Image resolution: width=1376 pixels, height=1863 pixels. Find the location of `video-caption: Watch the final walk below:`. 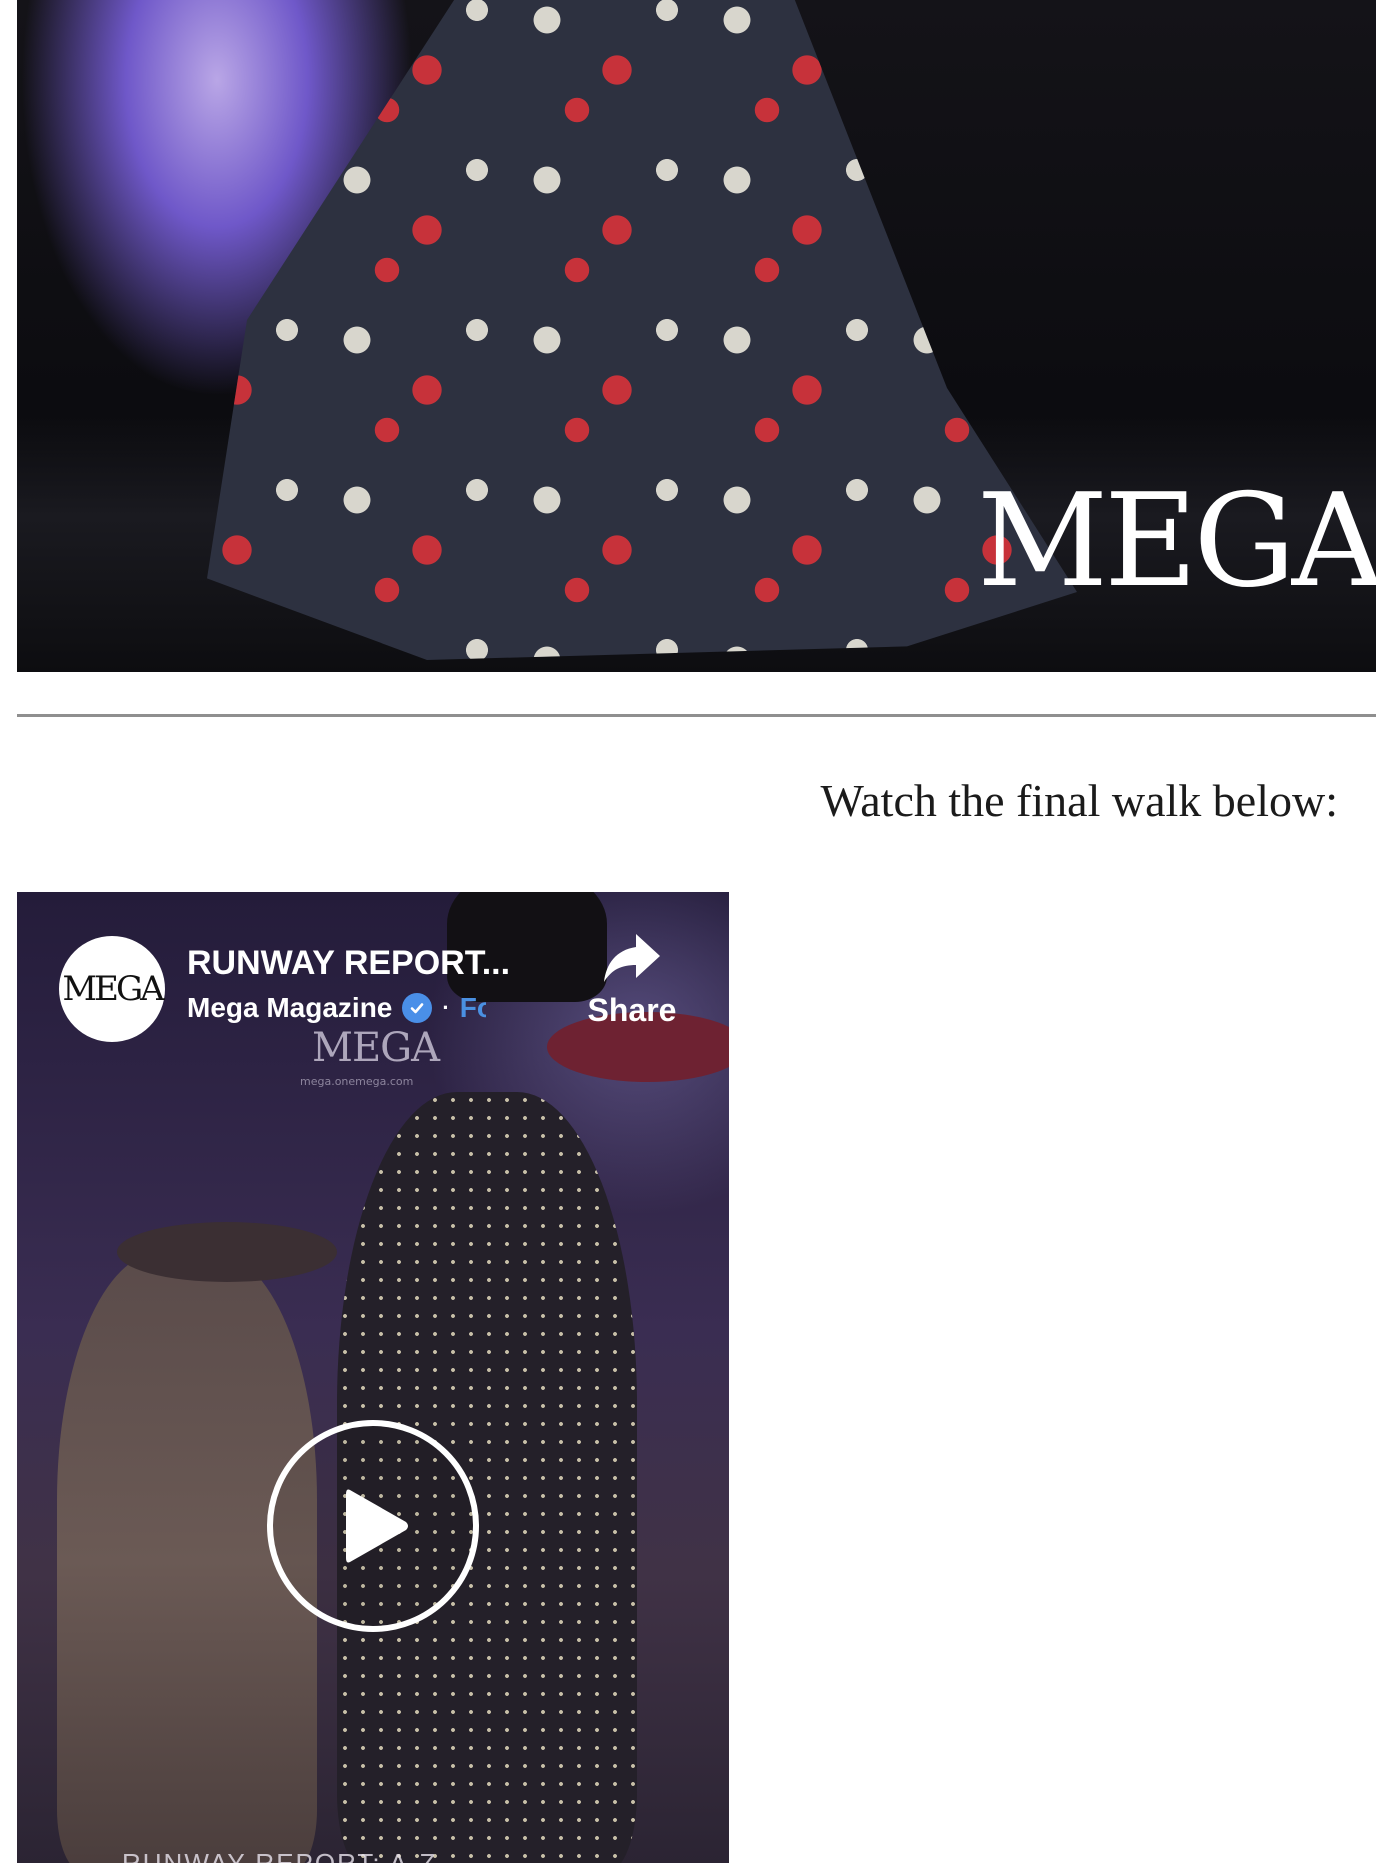

video-caption: Watch the final walk below: is located at coordinates (1079, 800).